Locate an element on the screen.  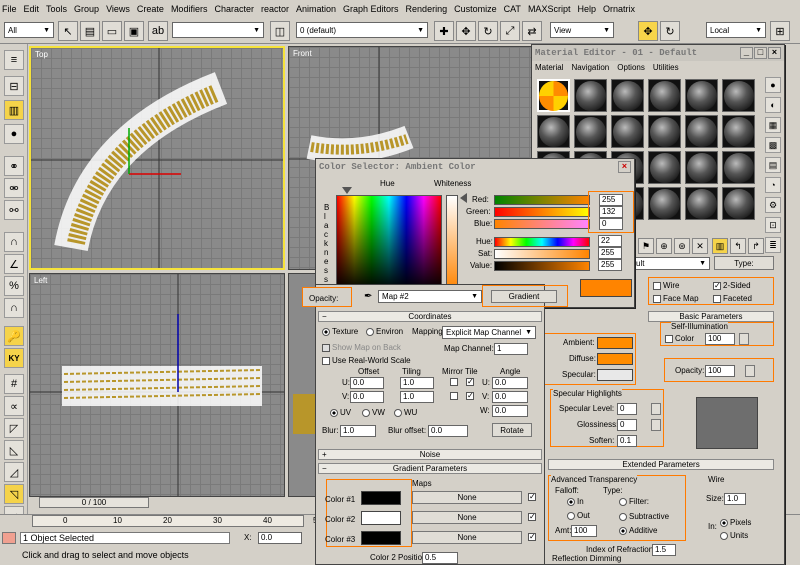
color1-map-button: None is located at coordinates (467, 497).